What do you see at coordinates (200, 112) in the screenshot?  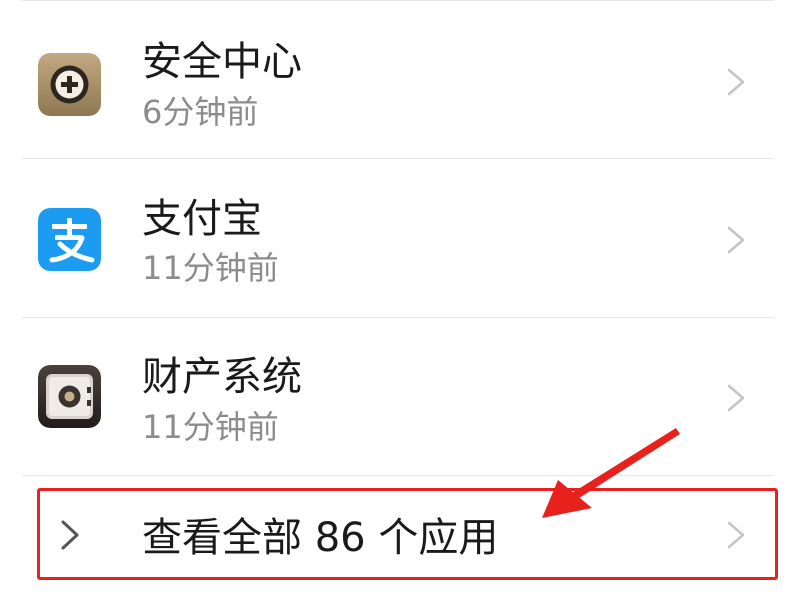 I see `last-used-time: 6分钟前` at bounding box center [200, 112].